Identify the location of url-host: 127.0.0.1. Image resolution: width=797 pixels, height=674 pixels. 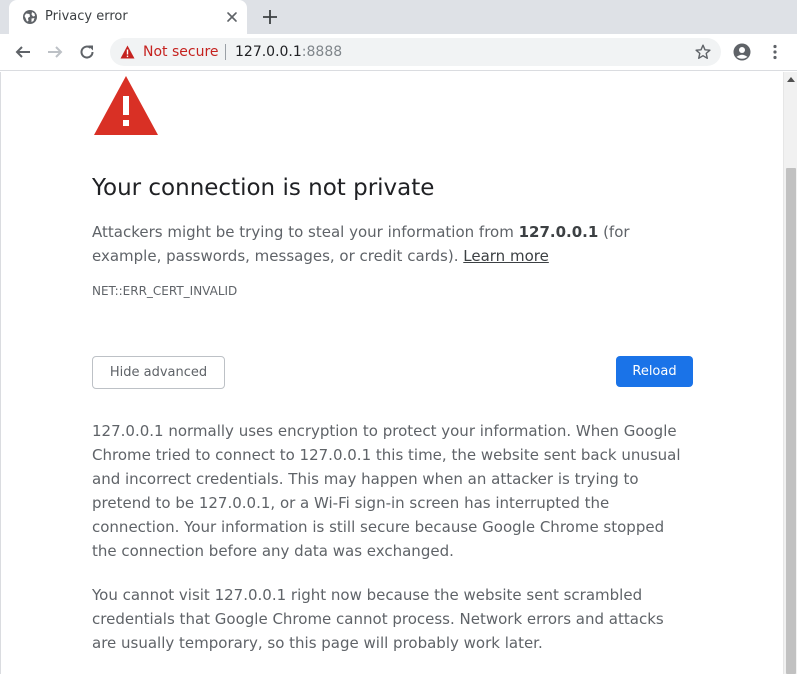
(268, 52).